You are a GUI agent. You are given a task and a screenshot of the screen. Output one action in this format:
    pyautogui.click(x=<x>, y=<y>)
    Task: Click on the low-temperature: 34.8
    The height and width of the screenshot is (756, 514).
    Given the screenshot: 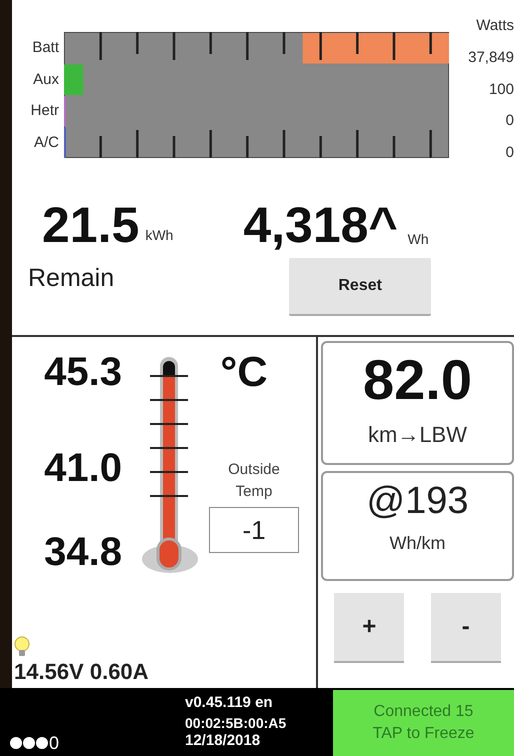 What is the action you would take?
    pyautogui.click(x=83, y=552)
    